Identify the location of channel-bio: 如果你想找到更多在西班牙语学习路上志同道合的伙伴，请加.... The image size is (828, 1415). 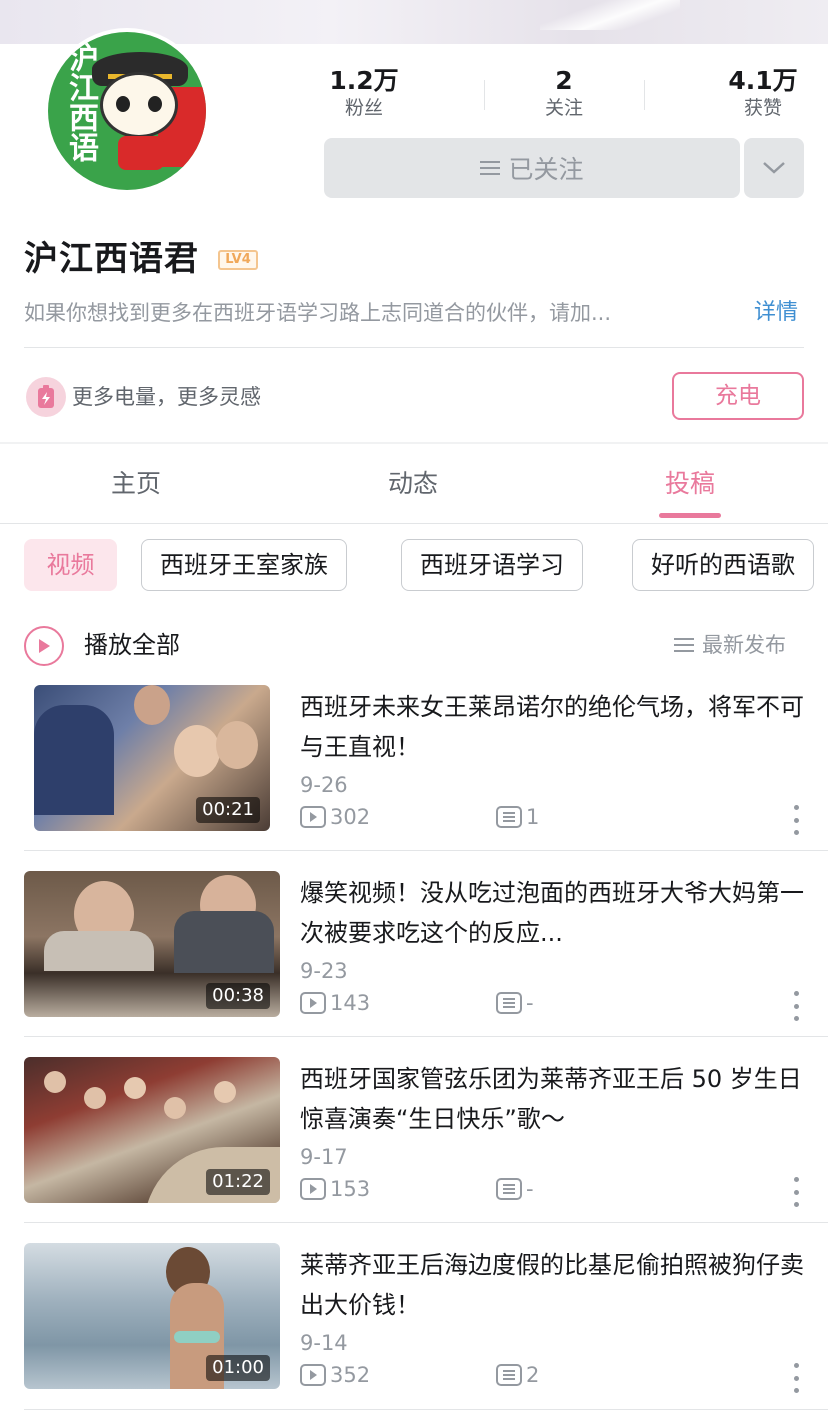
(318, 313).